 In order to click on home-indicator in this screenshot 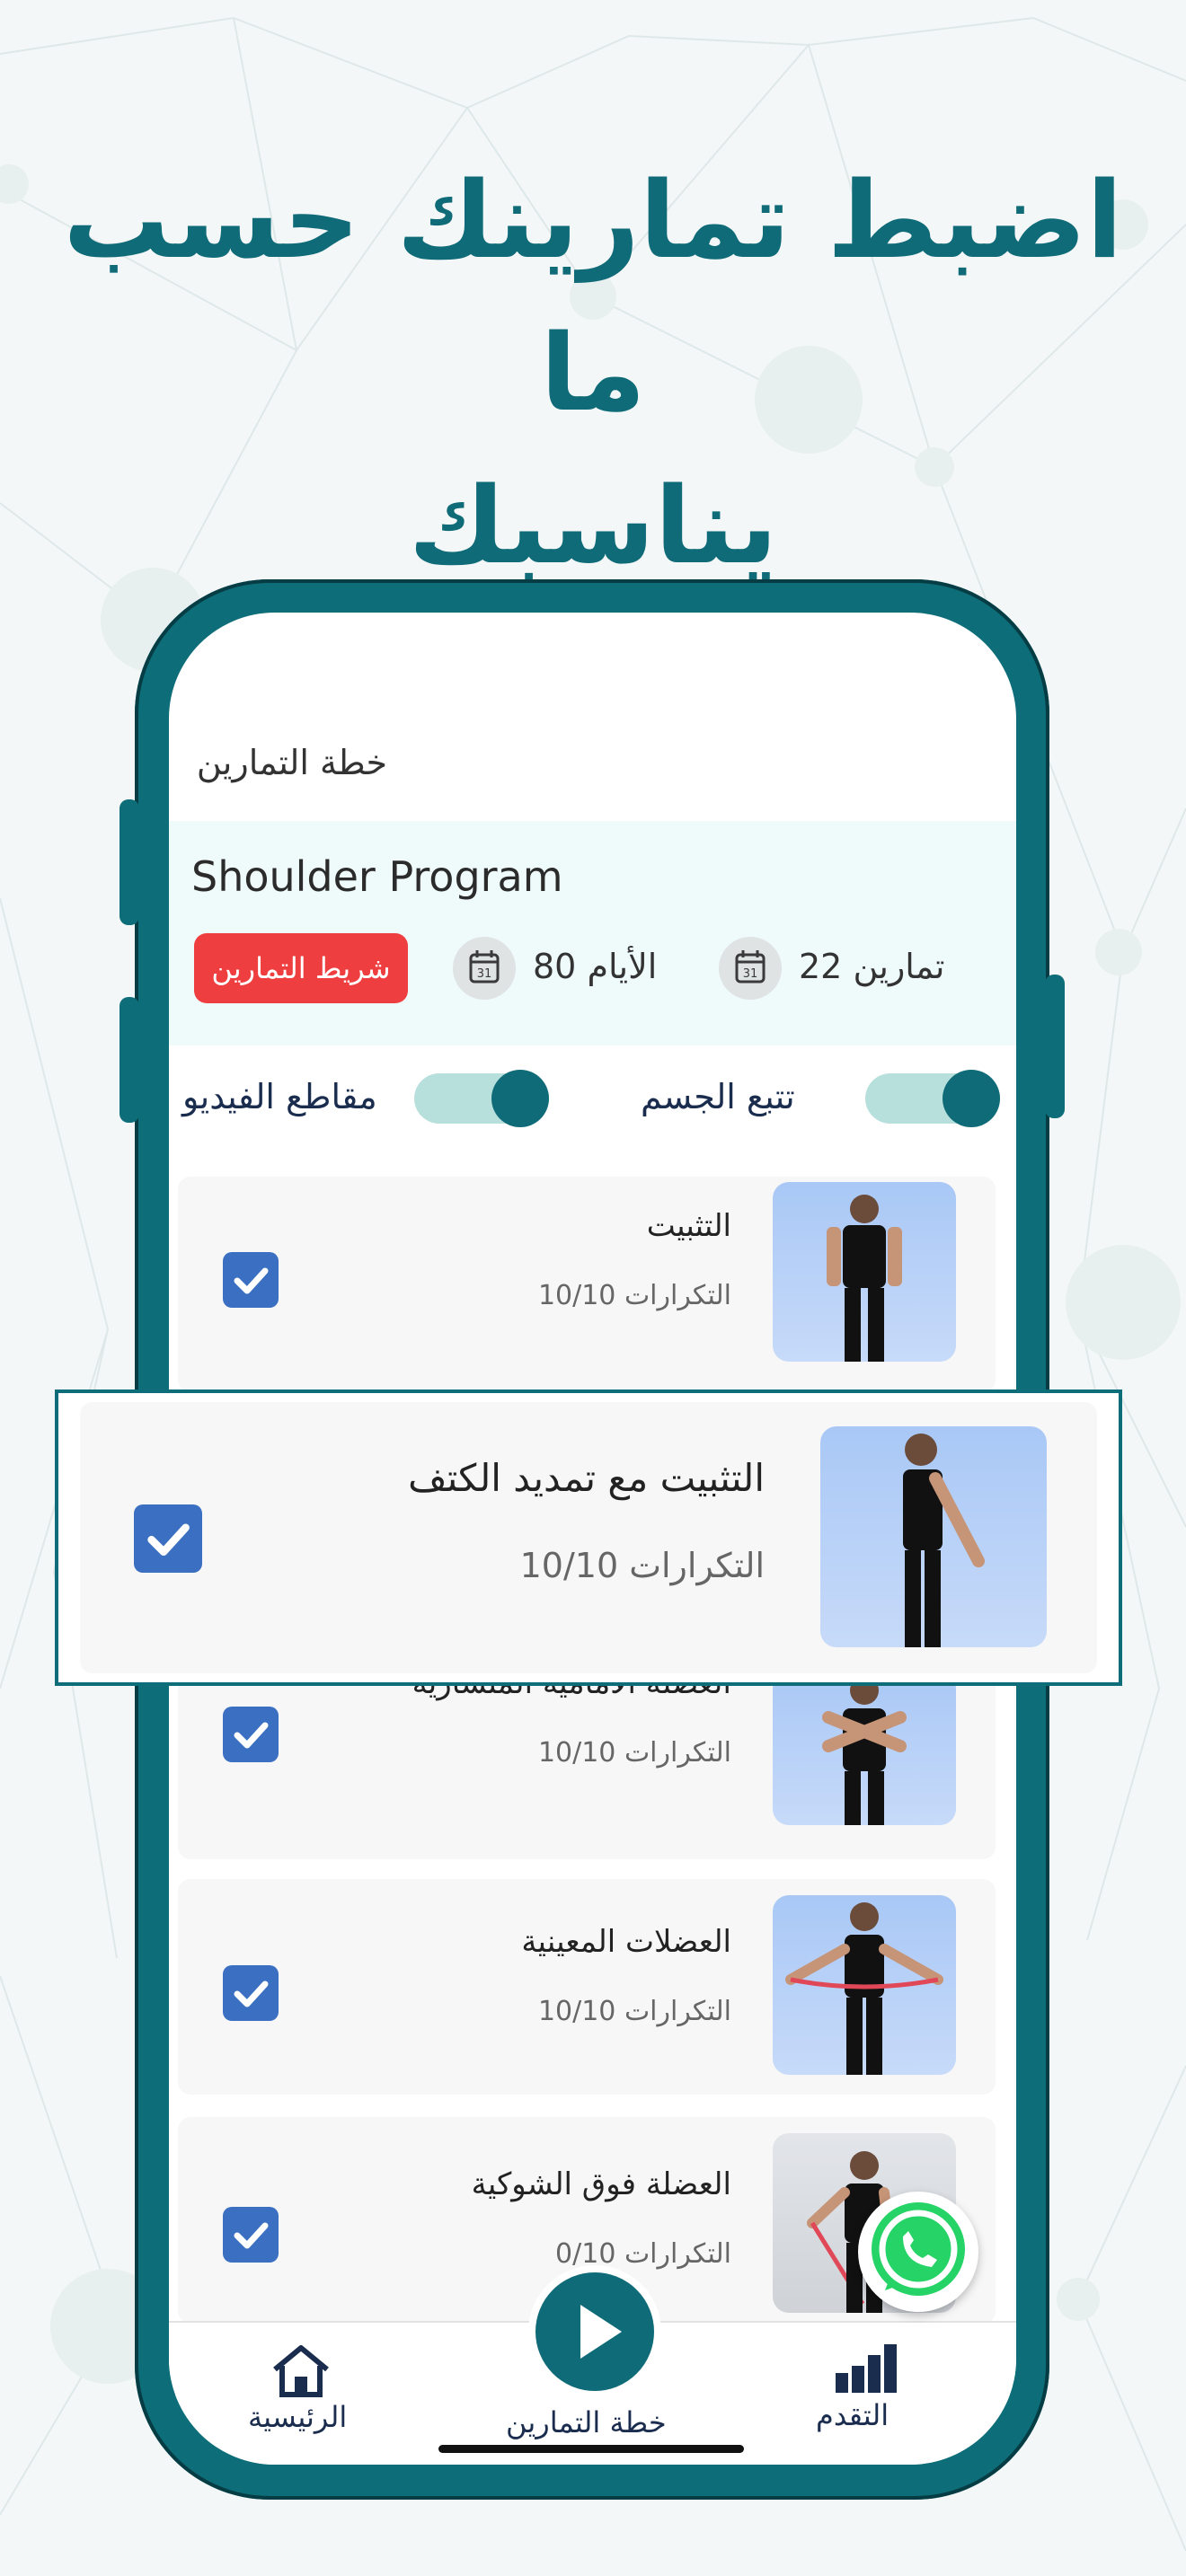, I will do `click(591, 2449)`.